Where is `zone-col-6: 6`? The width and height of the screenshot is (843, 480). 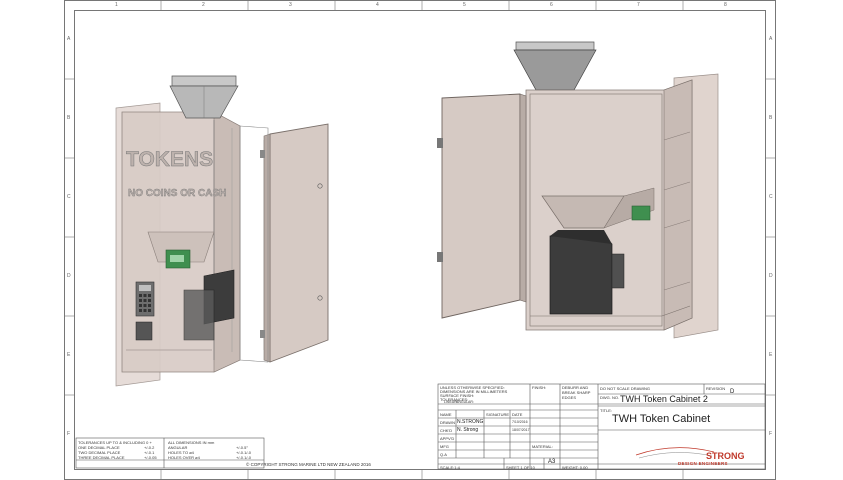
zone-col-6: 6 is located at coordinates (551, 5).